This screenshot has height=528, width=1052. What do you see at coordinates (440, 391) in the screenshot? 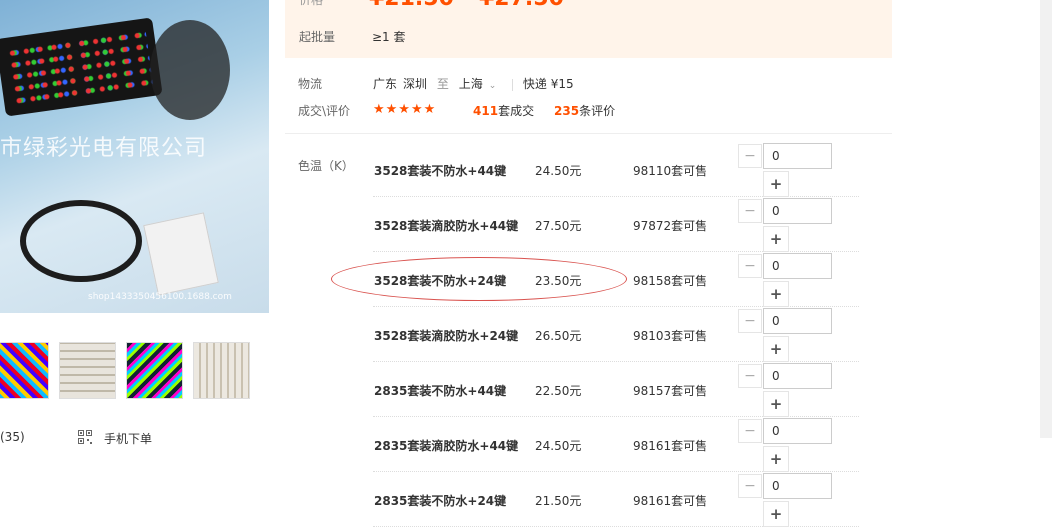
I see `sku-name: 2835套装不防水+44键` at bounding box center [440, 391].